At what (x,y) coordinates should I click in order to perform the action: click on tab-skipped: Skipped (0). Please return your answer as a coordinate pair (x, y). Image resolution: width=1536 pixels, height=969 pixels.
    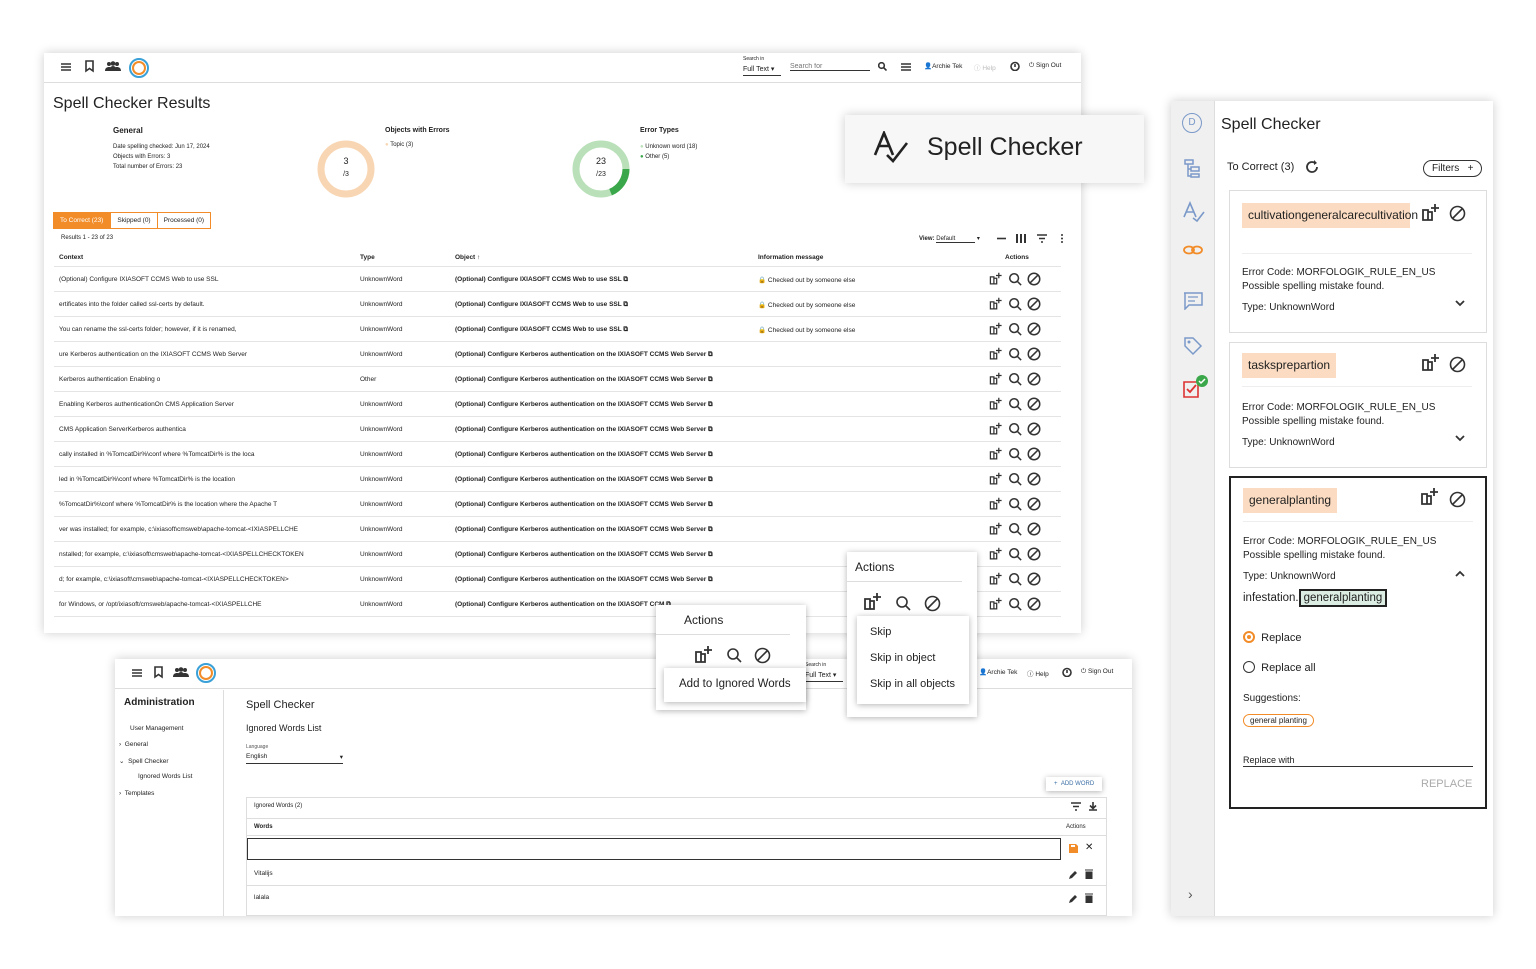
    Looking at the image, I should click on (134, 220).